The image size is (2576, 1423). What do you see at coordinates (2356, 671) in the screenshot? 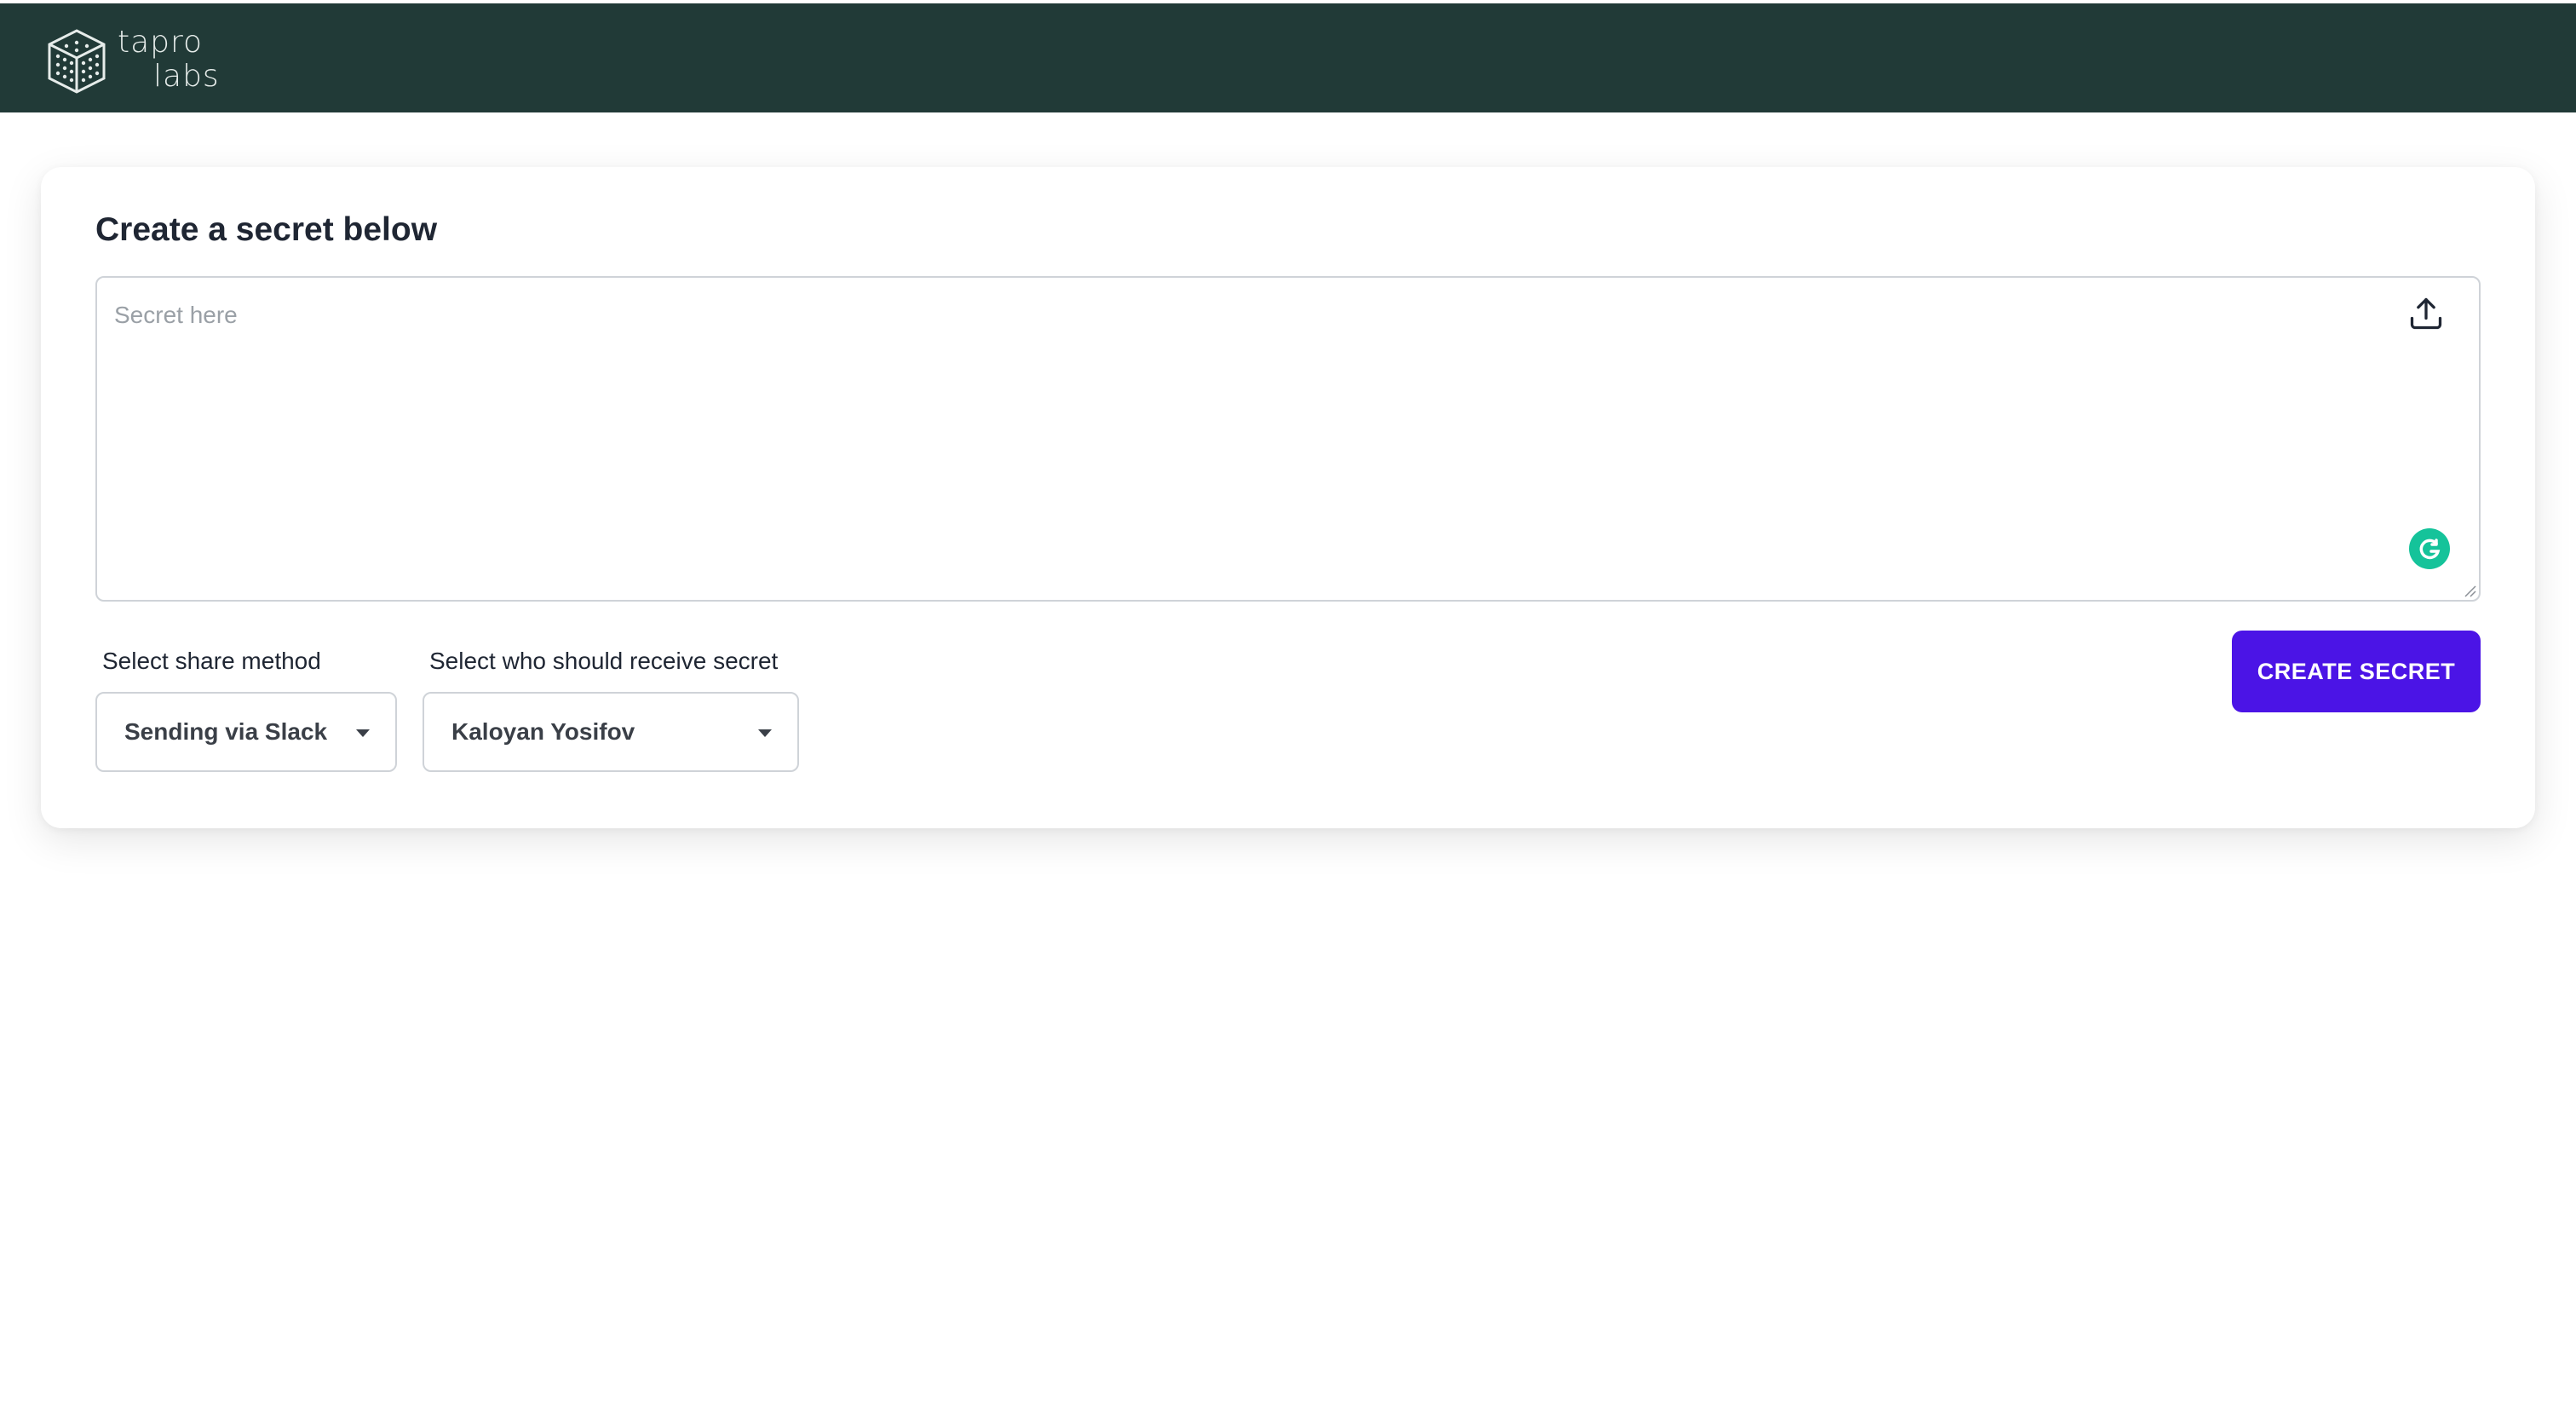
I see `create-secret-button: CREATE SECRET` at bounding box center [2356, 671].